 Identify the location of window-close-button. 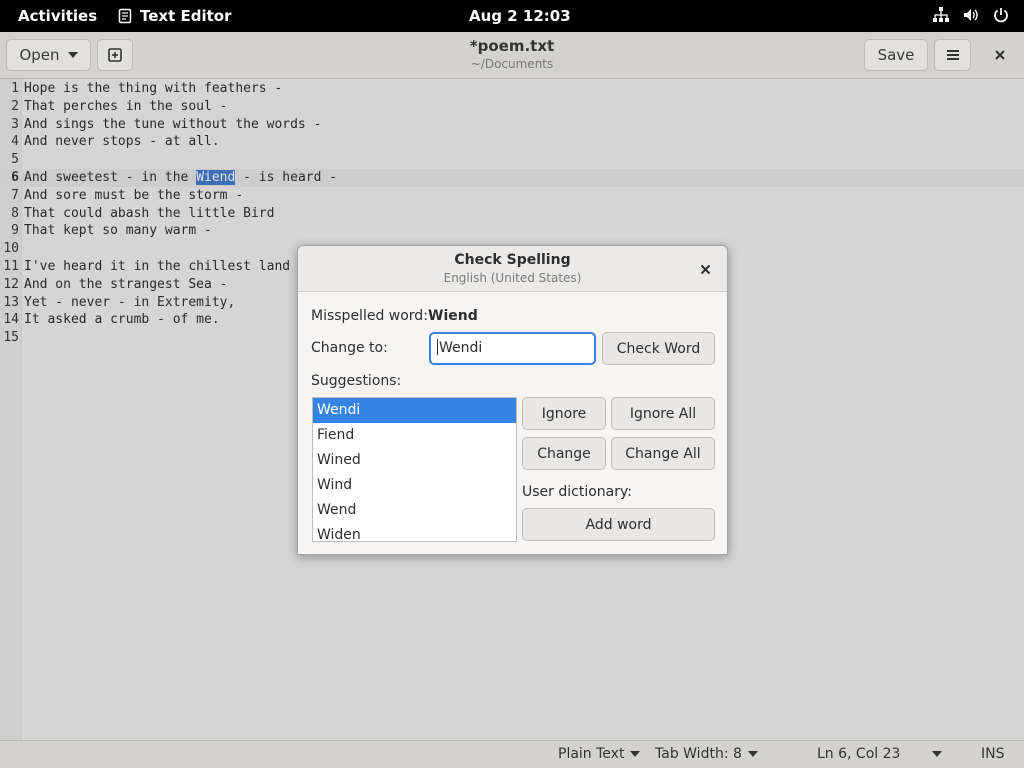
(1000, 55).